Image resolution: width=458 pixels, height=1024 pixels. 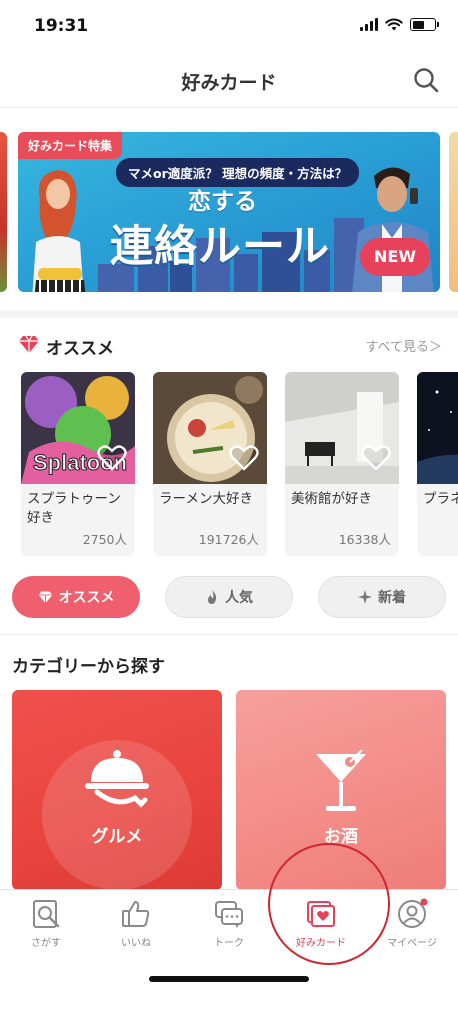 What do you see at coordinates (3, 212) in the screenshot?
I see `previous-banner-peek` at bounding box center [3, 212].